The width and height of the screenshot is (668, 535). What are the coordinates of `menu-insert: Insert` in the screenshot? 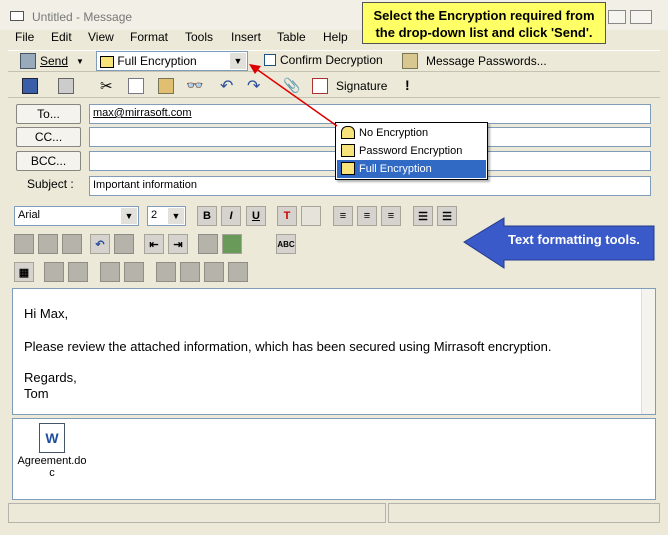 It's located at (246, 37).